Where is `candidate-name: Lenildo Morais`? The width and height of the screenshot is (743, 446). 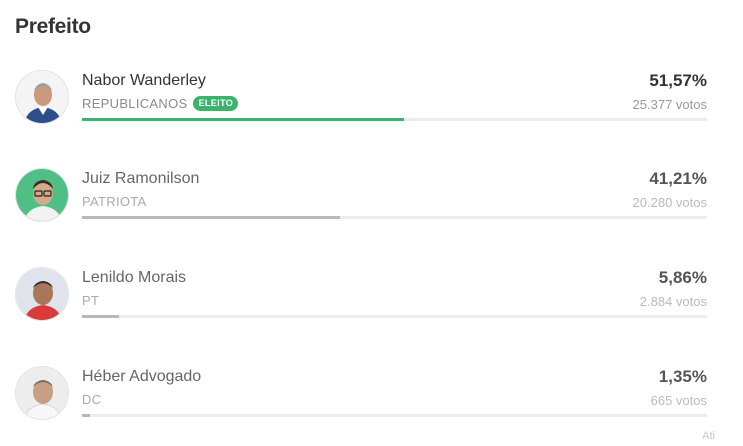
candidate-name: Lenildo Morais is located at coordinates (134, 277).